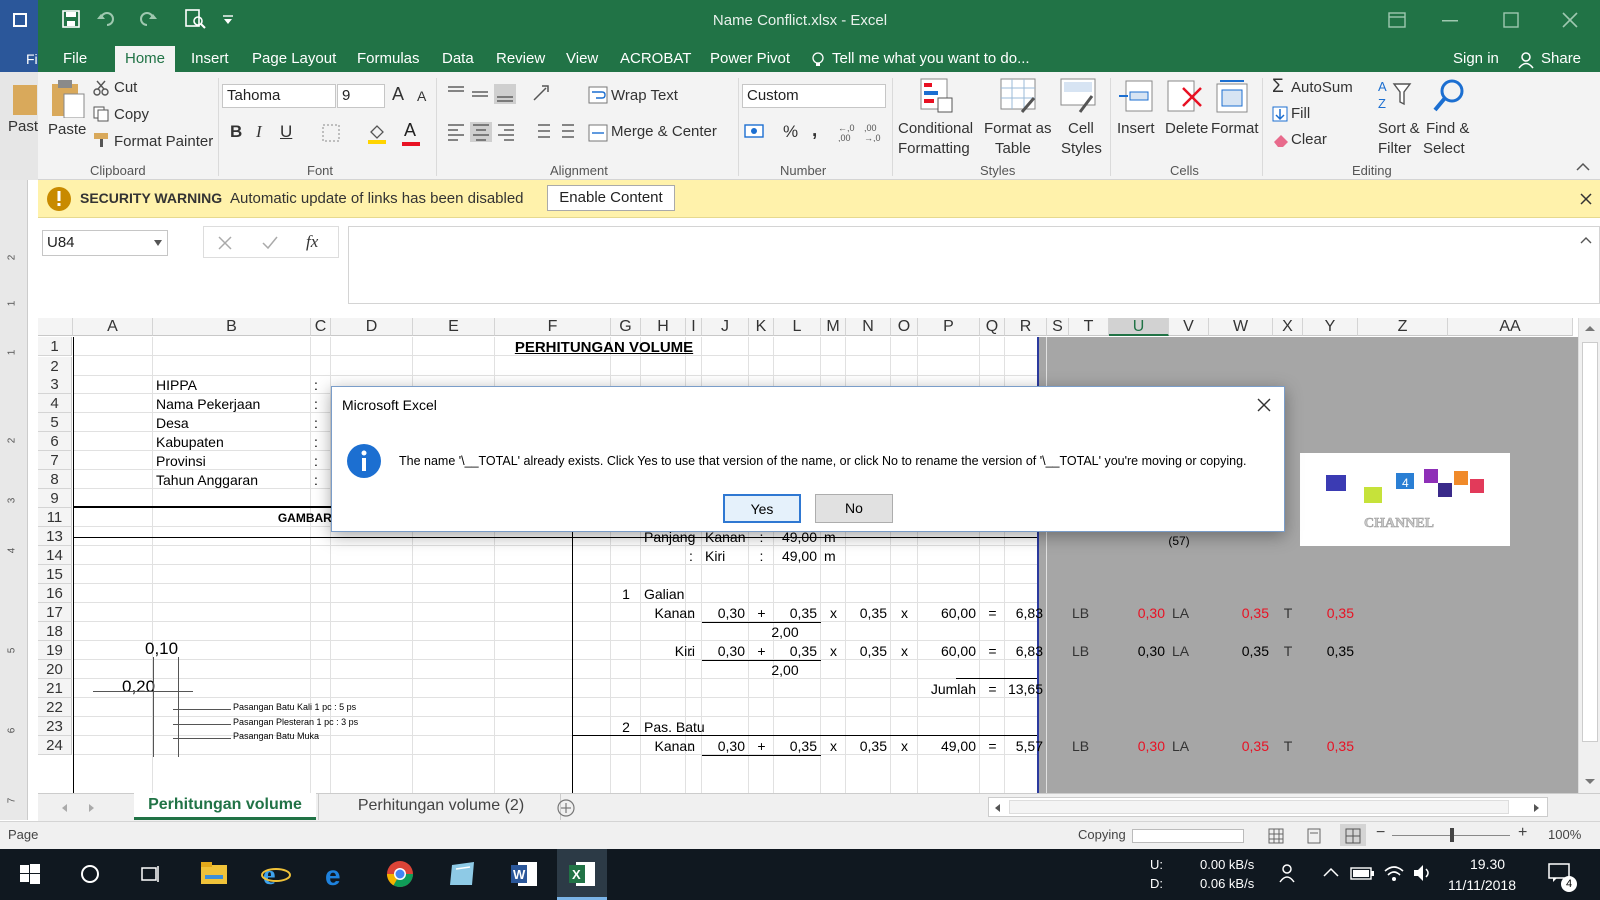 Image resolution: width=1600 pixels, height=900 pixels. What do you see at coordinates (236, 132) in the screenshot?
I see `bold-button: B` at bounding box center [236, 132].